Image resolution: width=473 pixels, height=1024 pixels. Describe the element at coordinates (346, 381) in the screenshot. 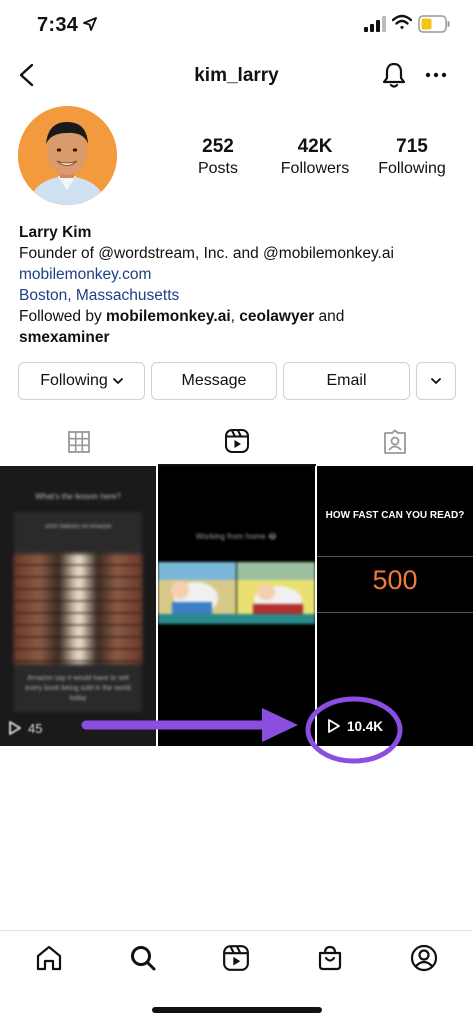

I see `email-button: Email` at that location.